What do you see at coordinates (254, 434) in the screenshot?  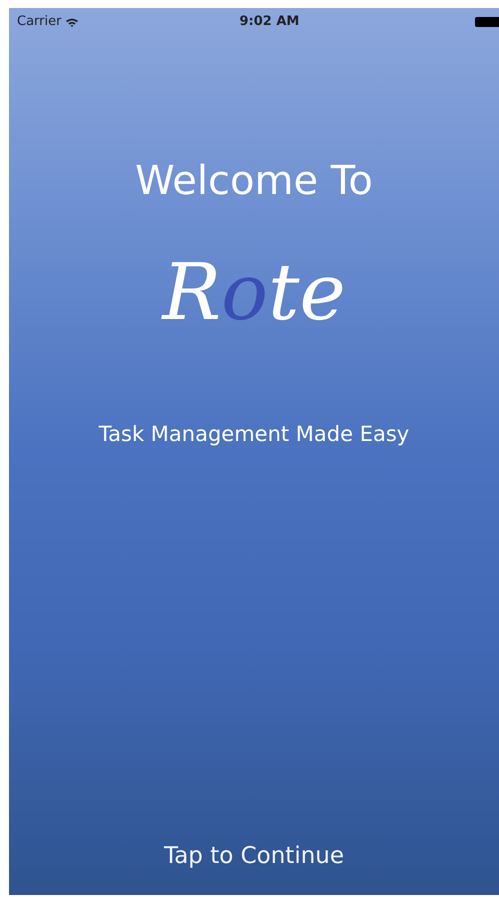 I see `tagline: Task Management Made Easy` at bounding box center [254, 434].